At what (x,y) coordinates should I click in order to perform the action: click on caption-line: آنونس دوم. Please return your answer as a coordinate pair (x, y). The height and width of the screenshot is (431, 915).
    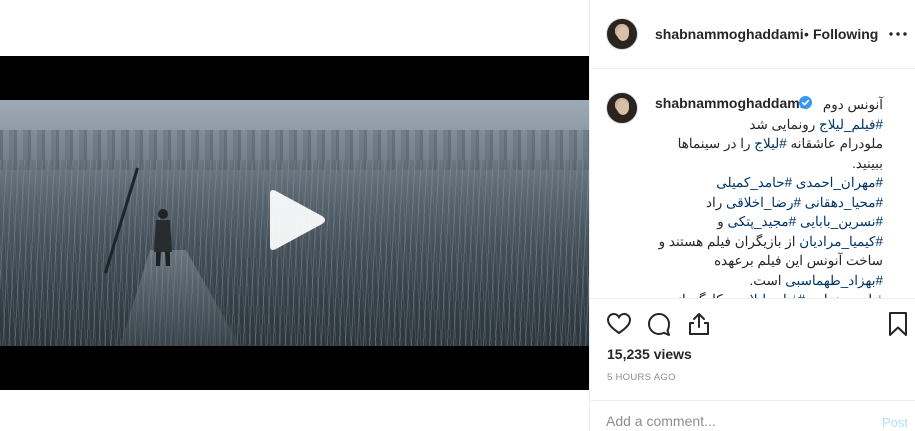
    Looking at the image, I should click on (743, 105).